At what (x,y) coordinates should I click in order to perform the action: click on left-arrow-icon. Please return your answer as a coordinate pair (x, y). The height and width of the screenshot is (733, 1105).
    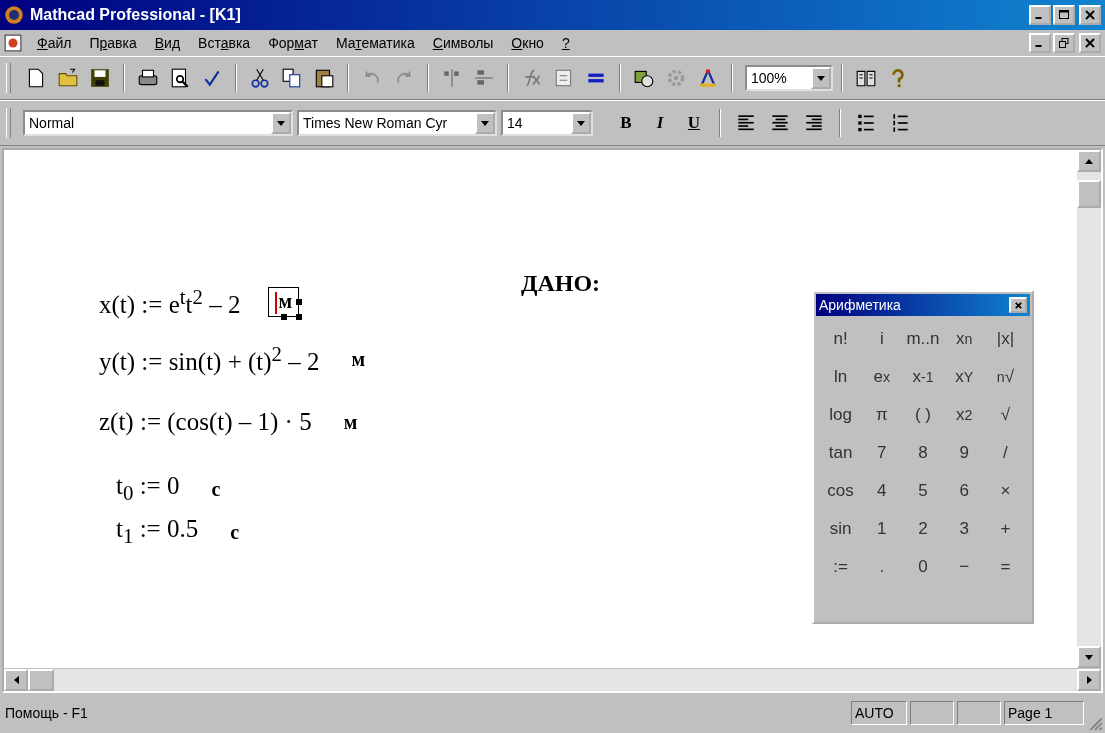
    Looking at the image, I should click on (16, 680).